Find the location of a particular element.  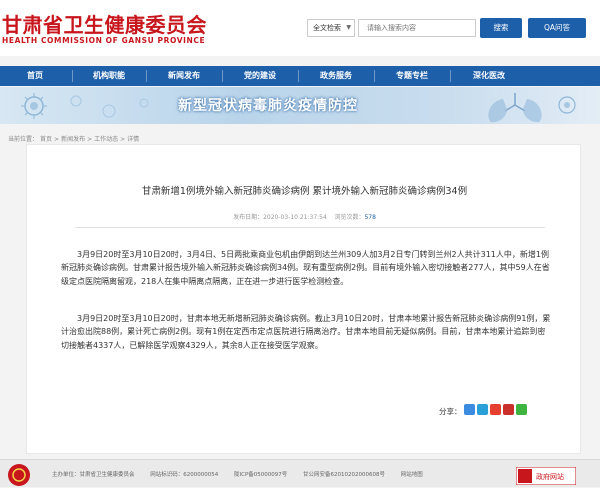

article-views: 578 is located at coordinates (370, 217).